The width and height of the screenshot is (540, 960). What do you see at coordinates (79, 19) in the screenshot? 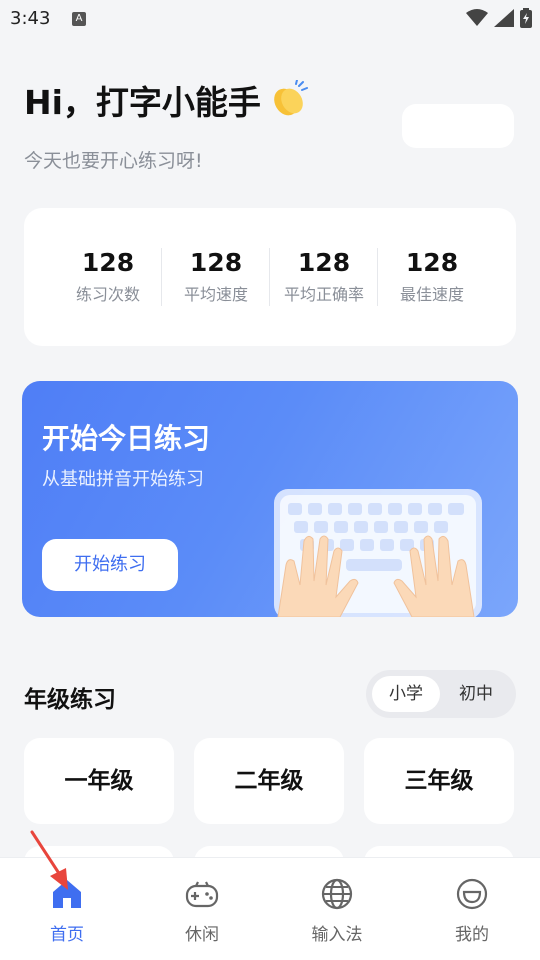
I see `notification-a-icon: A` at bounding box center [79, 19].